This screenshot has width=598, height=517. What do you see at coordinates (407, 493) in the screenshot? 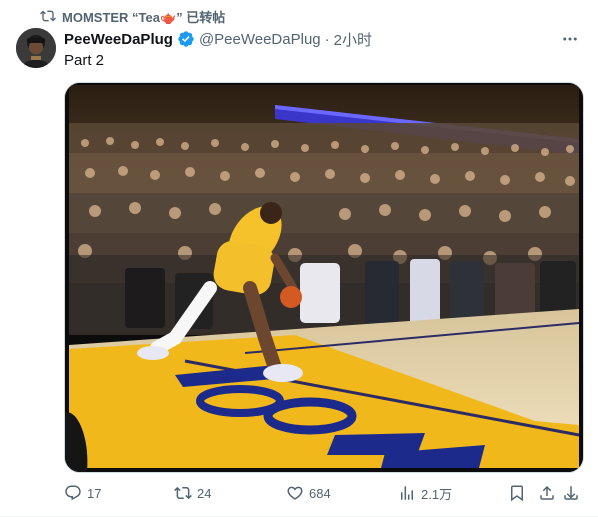
I see `views-icon` at bounding box center [407, 493].